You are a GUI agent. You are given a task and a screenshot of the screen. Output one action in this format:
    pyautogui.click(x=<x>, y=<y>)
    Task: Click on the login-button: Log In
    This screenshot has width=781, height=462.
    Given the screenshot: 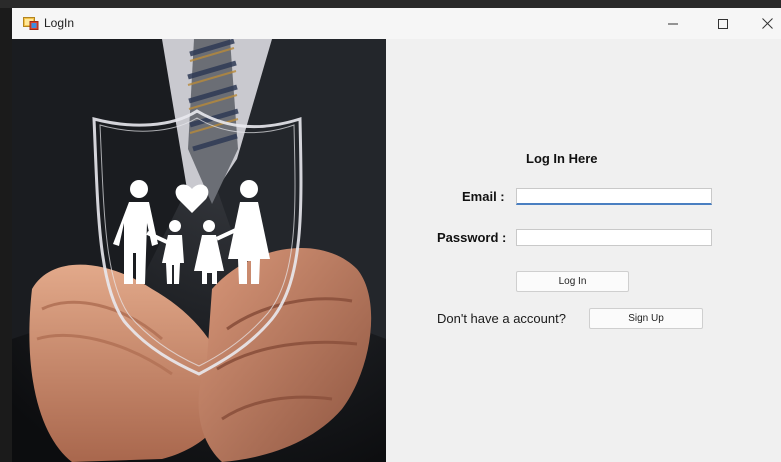 What is the action you would take?
    pyautogui.click(x=572, y=281)
    